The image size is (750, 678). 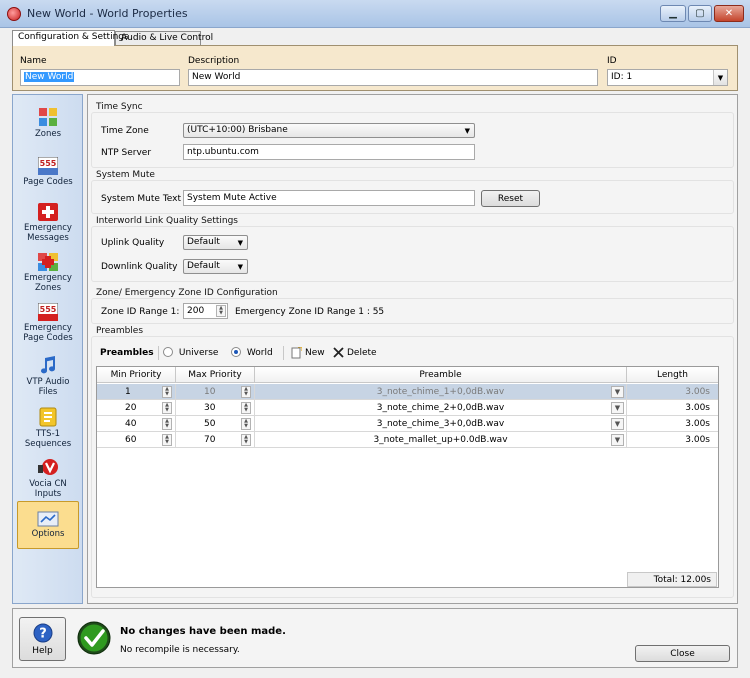 I want to click on min-priority-cell: 40 ▲ ▼, so click(x=136, y=424).